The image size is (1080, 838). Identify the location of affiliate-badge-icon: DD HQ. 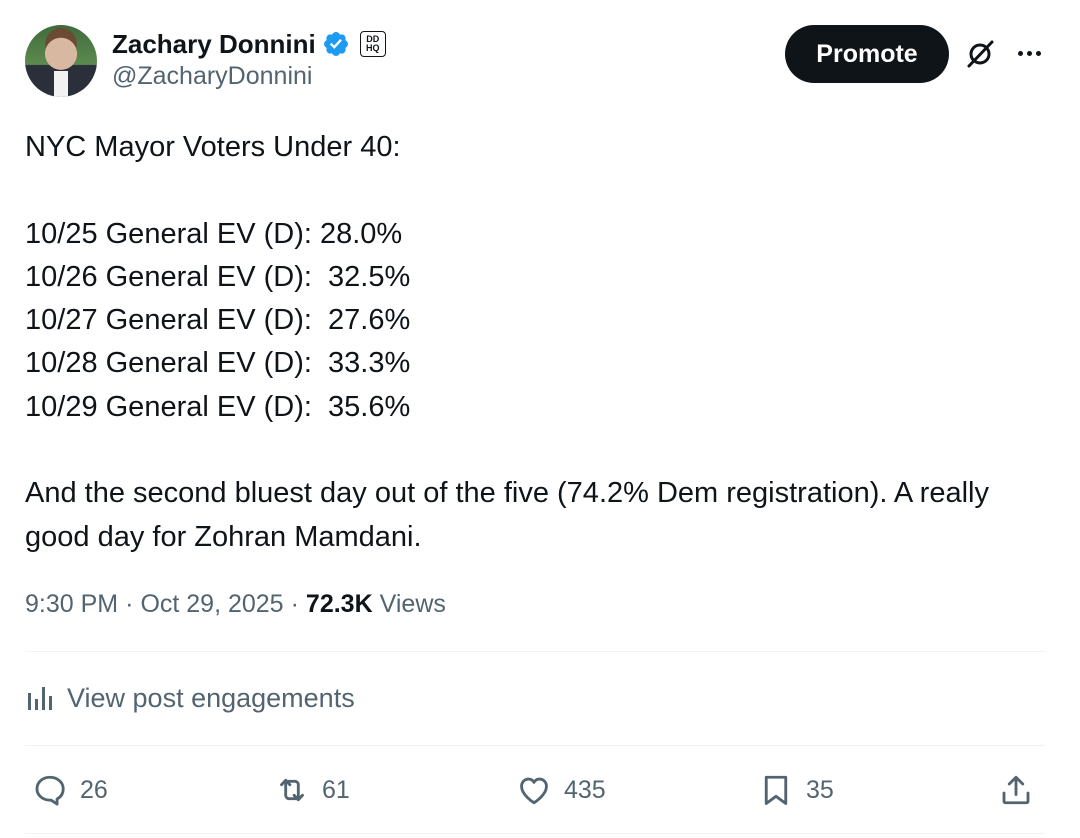
(372, 44).